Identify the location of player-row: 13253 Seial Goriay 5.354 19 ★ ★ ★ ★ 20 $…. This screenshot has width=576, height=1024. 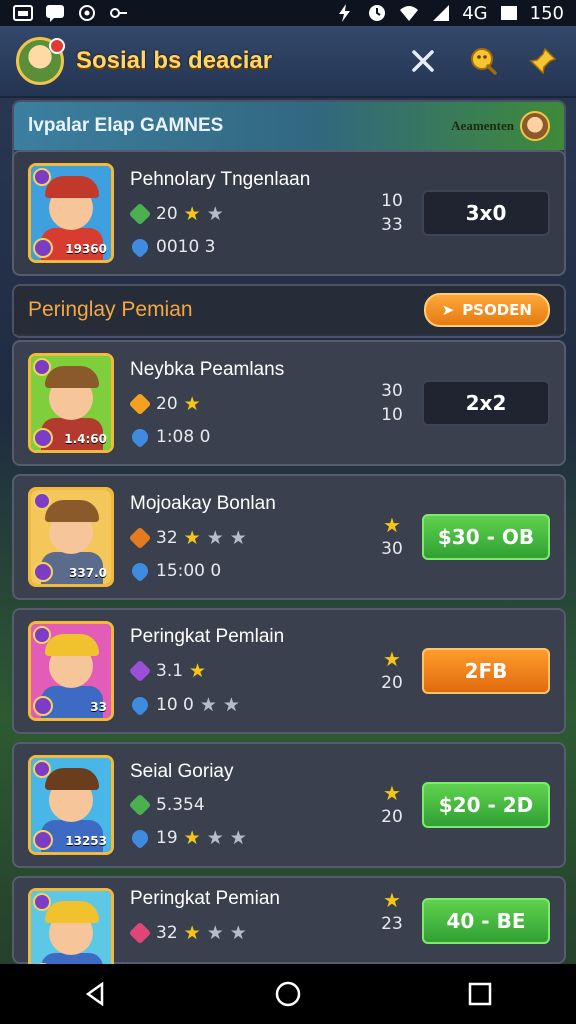
(289, 805).